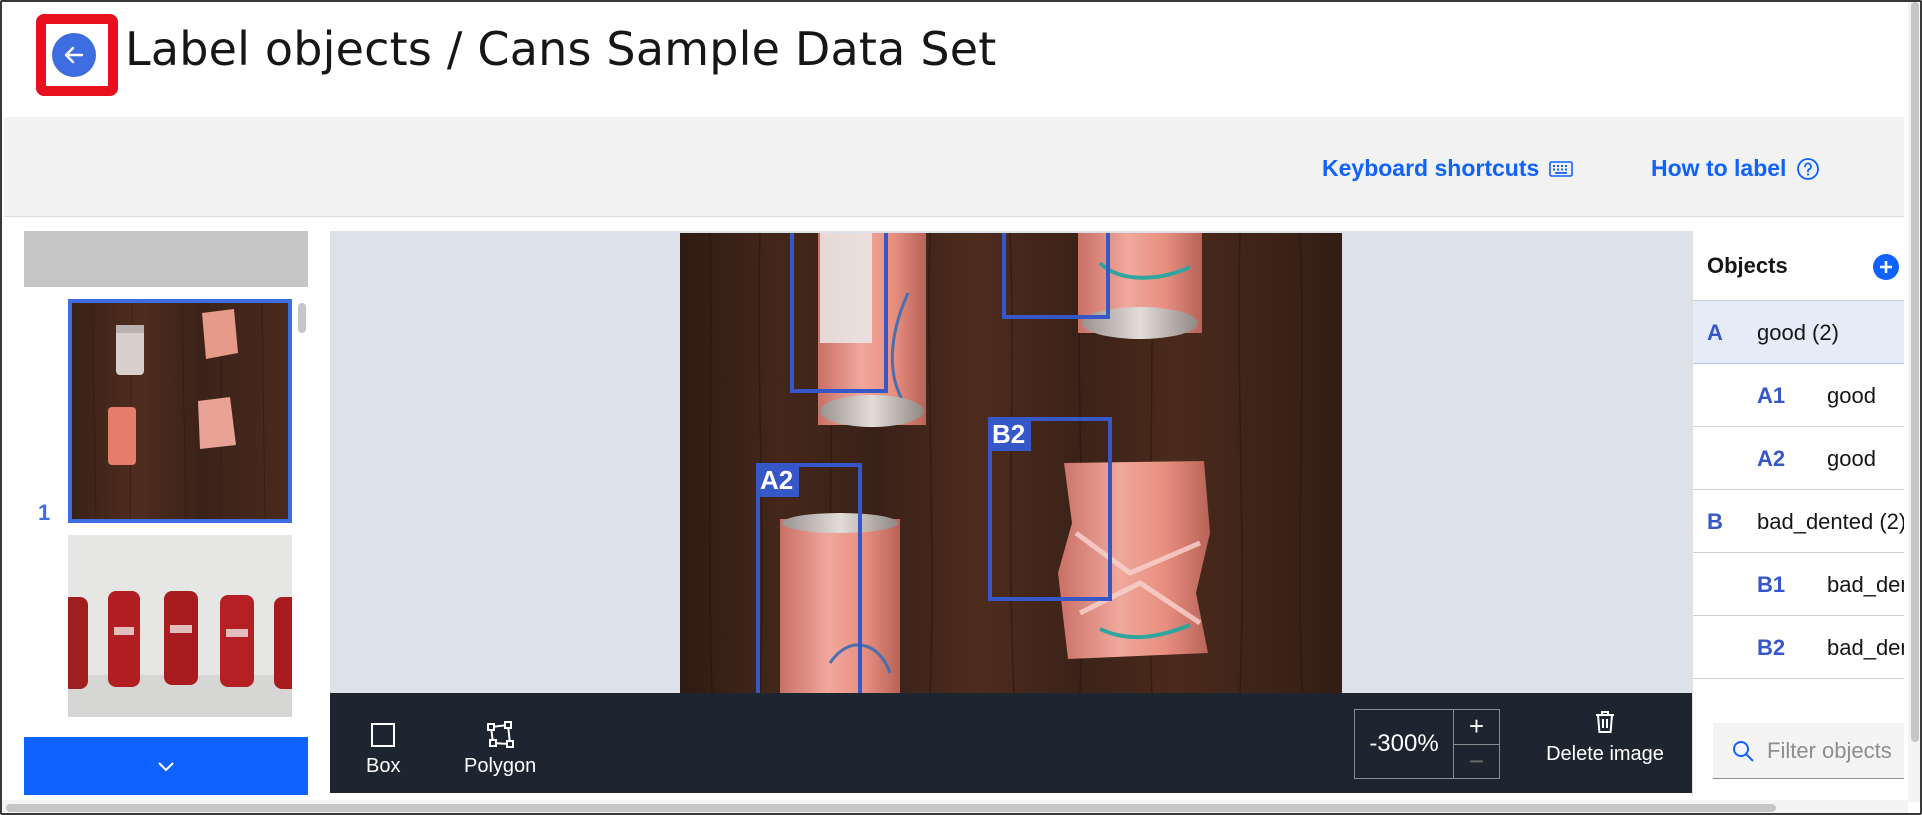 This screenshot has height=815, width=1922. What do you see at coordinates (383, 735) in the screenshot?
I see `square-icon` at bounding box center [383, 735].